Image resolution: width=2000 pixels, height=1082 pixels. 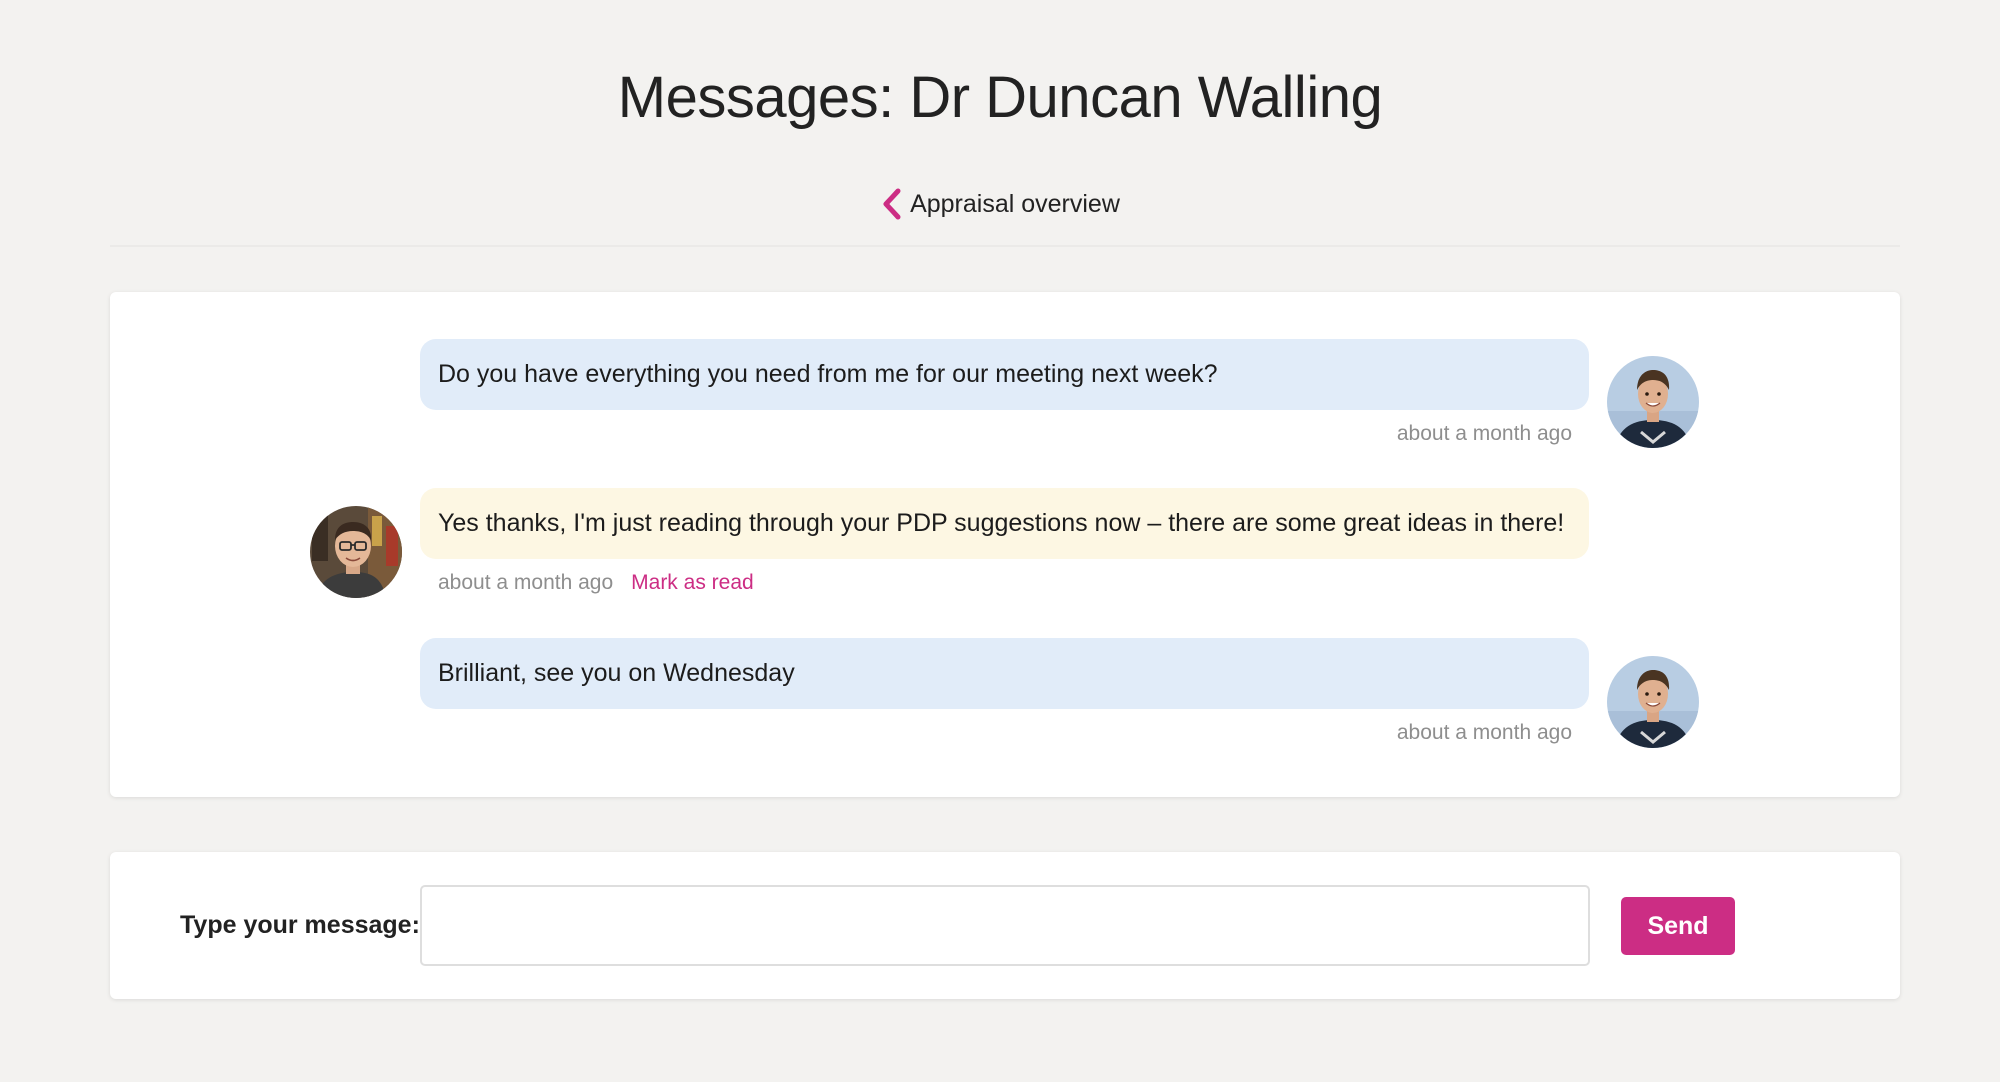 What do you see at coordinates (1015, 204) in the screenshot?
I see `back-link-label: Appraisal overview` at bounding box center [1015, 204].